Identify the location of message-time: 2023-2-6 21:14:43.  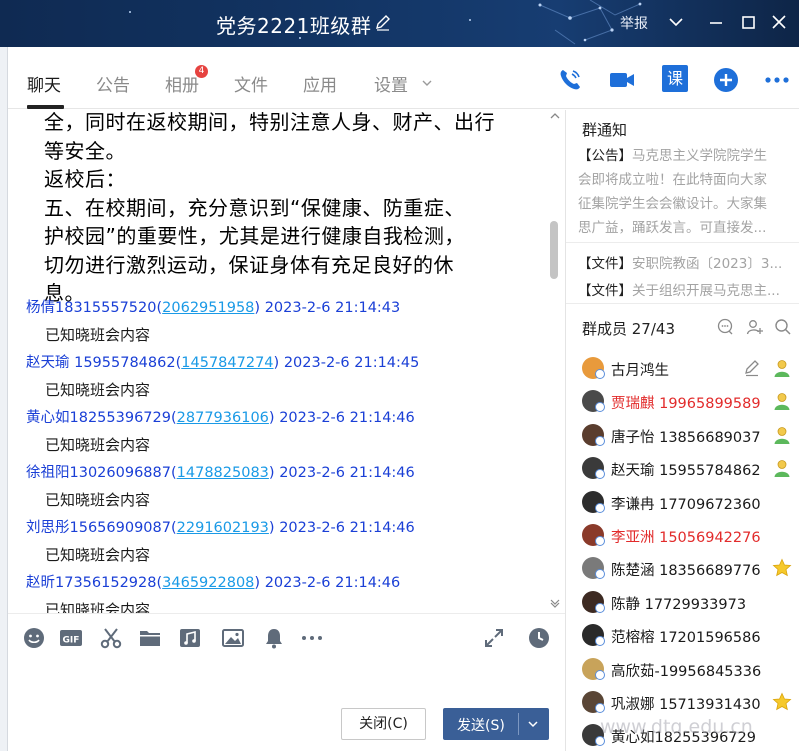
(332, 308).